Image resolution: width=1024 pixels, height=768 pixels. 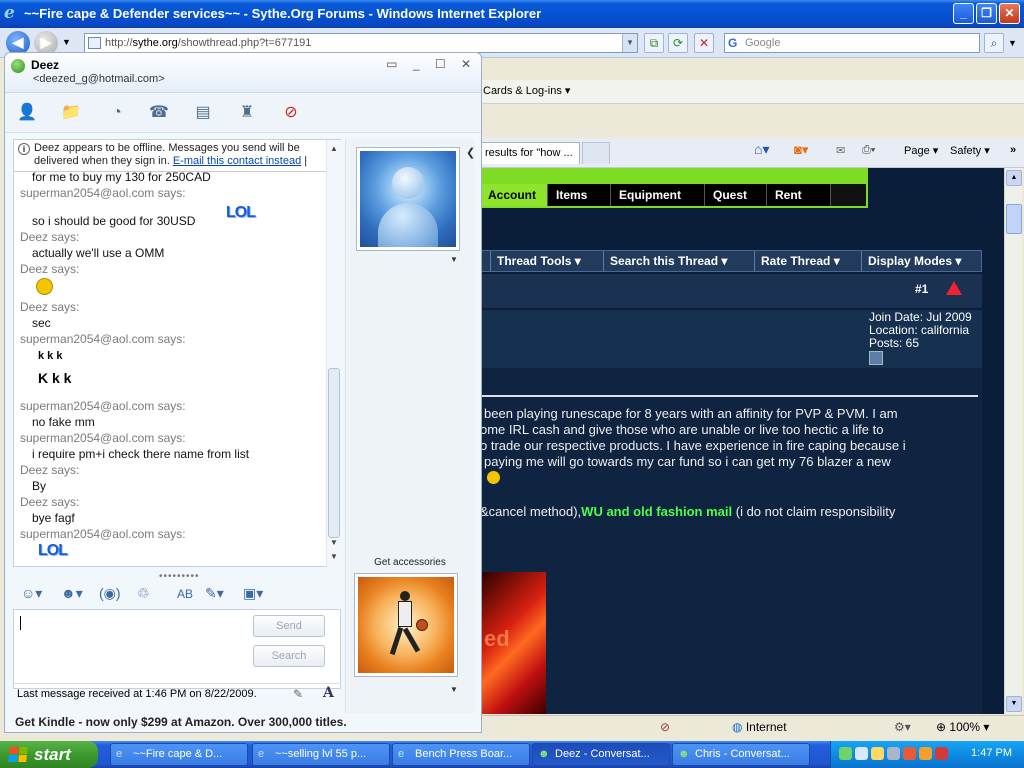 What do you see at coordinates (143, 593) in the screenshot?
I see `nudge-icon: ♲` at bounding box center [143, 593].